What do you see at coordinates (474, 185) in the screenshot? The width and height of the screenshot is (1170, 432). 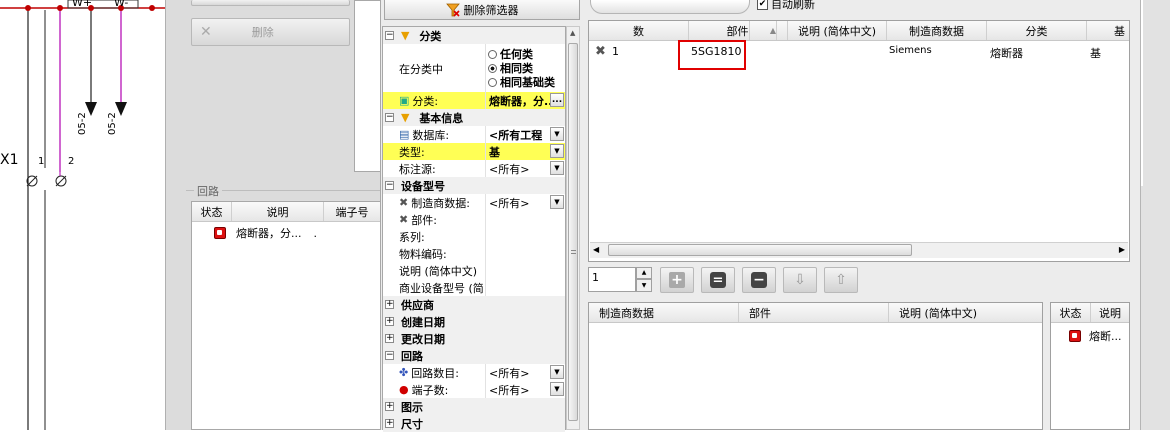 I see `category-device-type: − 设备型号` at bounding box center [474, 185].